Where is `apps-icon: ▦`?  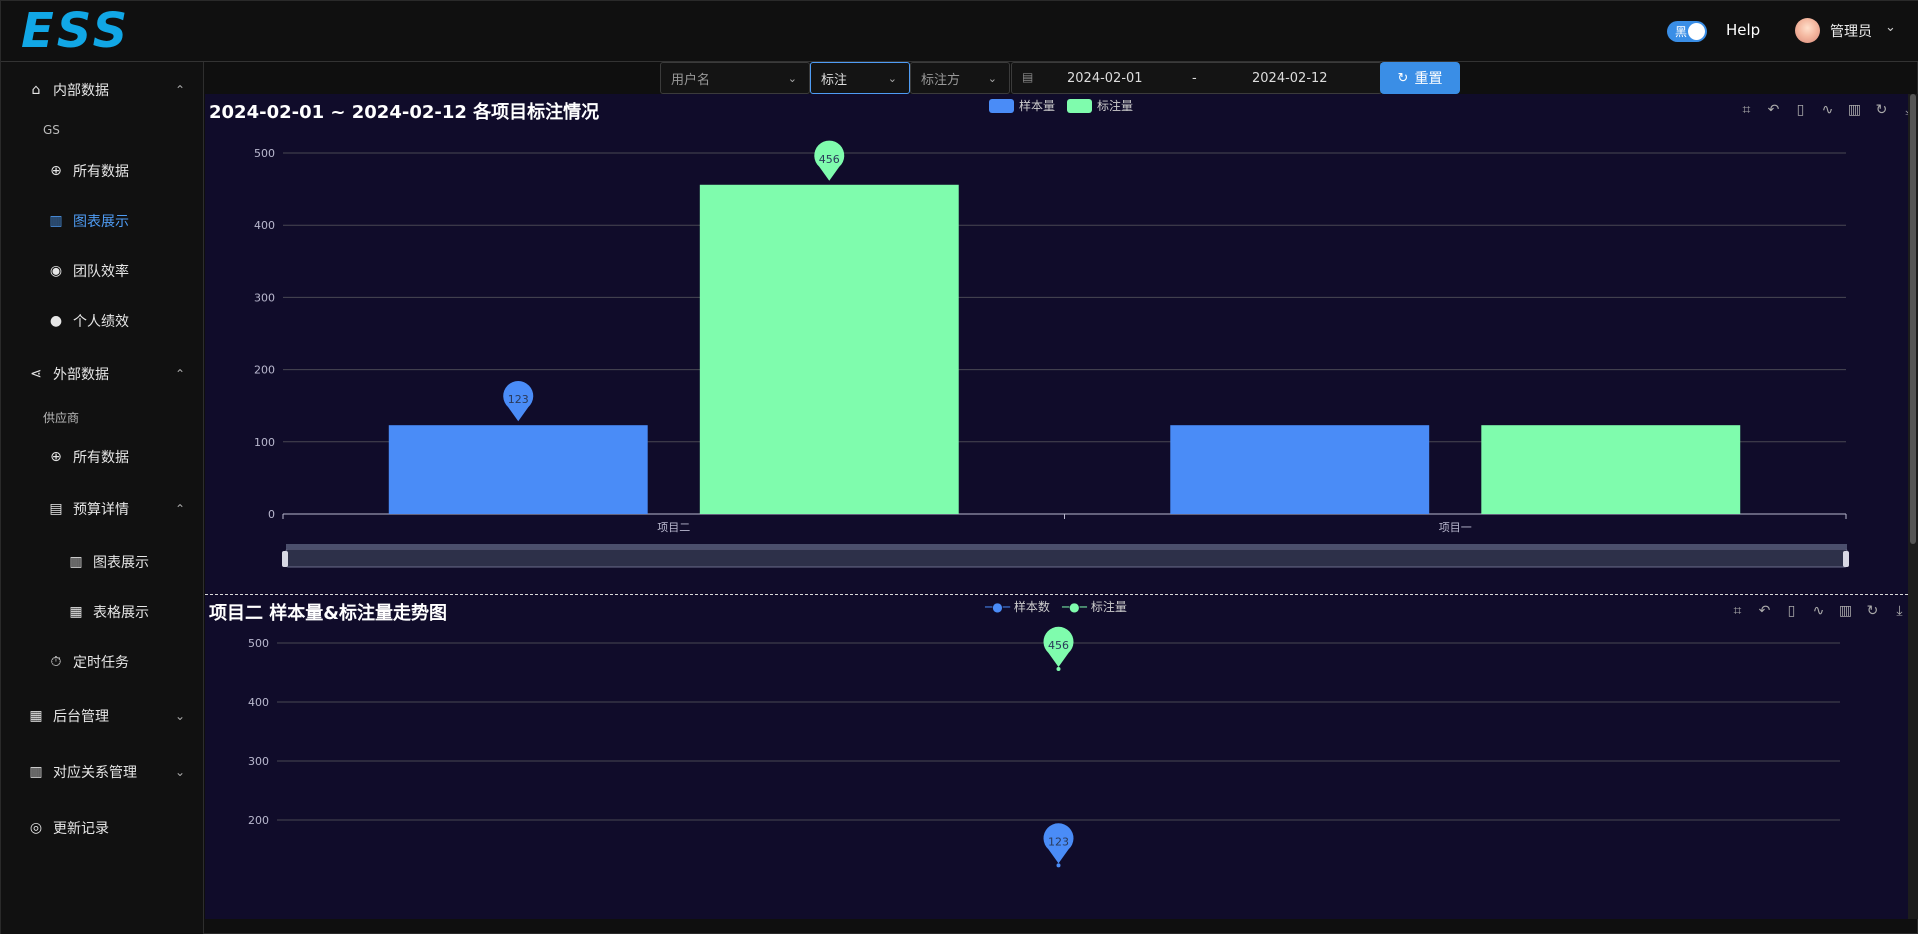 apps-icon: ▦ is located at coordinates (36, 716).